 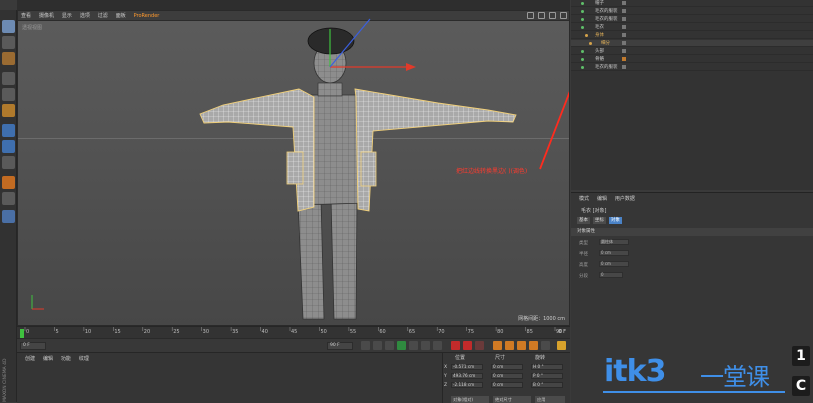 I want to click on end-frame-field: 90 F, so click(x=340, y=346).